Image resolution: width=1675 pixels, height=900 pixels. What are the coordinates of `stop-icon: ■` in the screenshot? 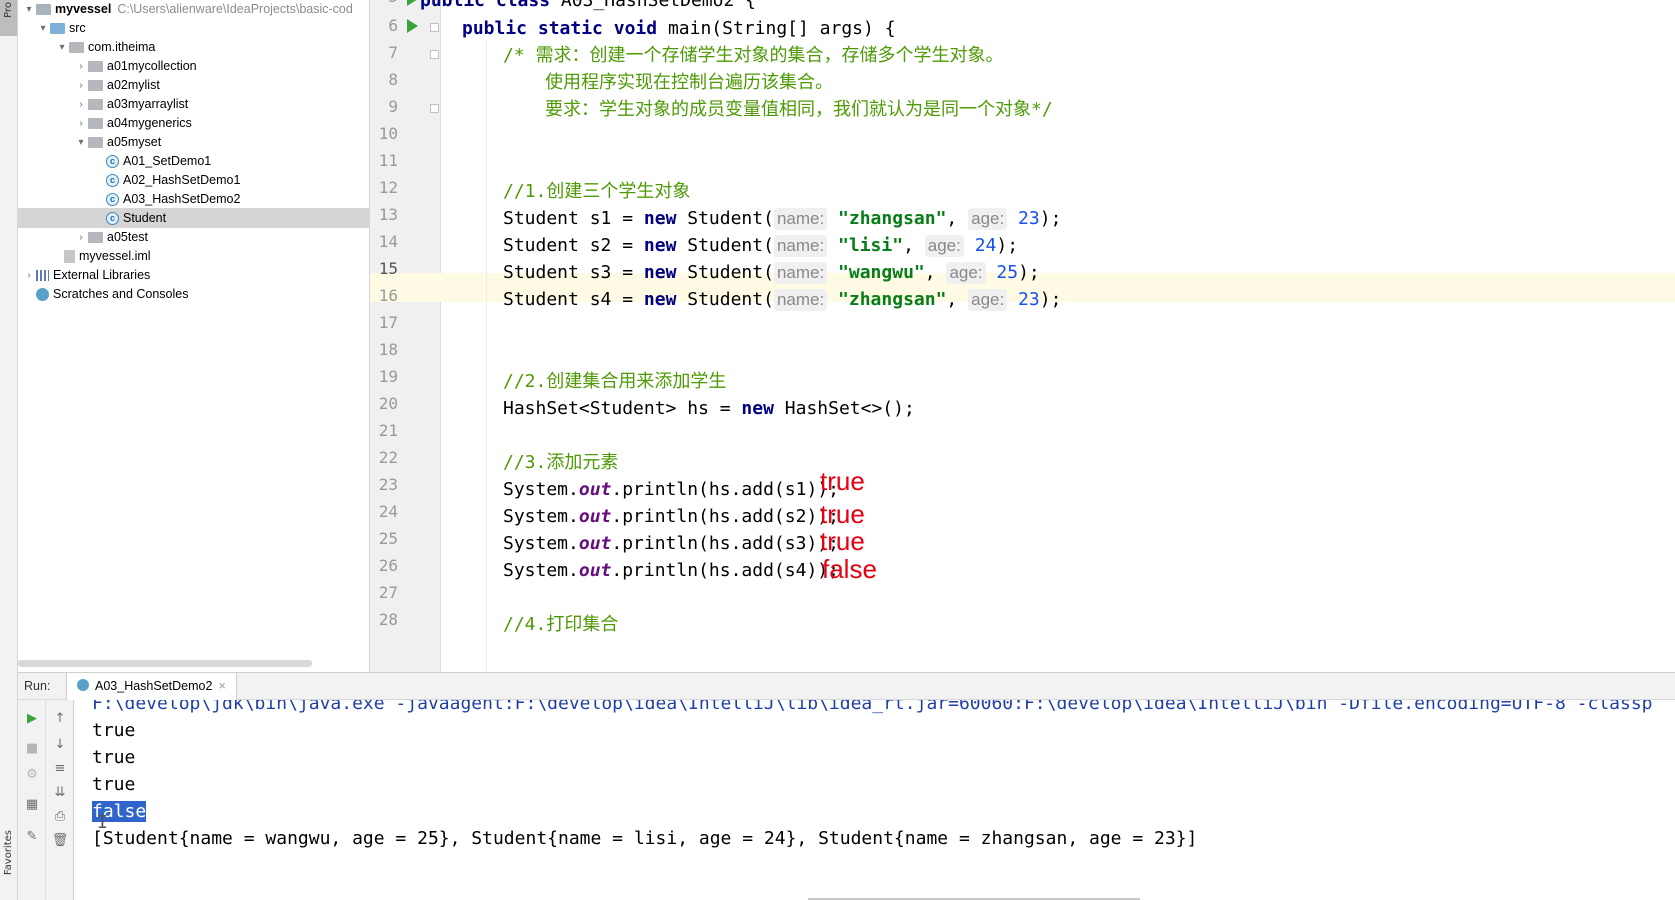 It's located at (32, 748).